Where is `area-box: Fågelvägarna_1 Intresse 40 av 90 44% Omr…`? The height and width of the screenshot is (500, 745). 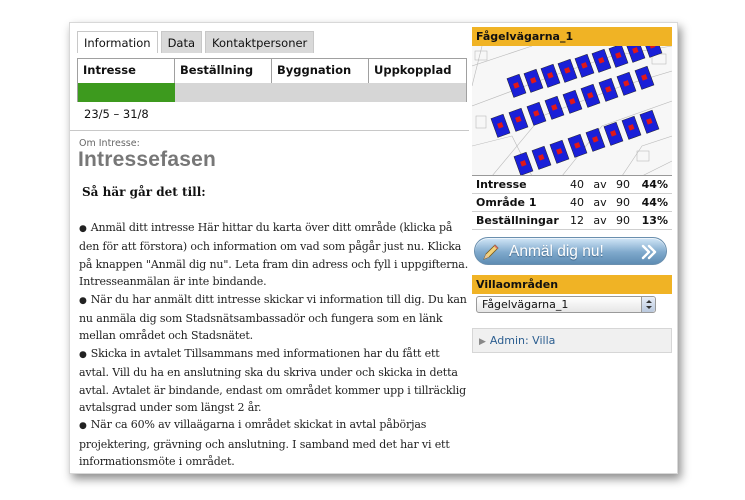
area-box: Fågelvägarna_1 Intresse 40 av 90 44% Omr… is located at coordinates (572, 128).